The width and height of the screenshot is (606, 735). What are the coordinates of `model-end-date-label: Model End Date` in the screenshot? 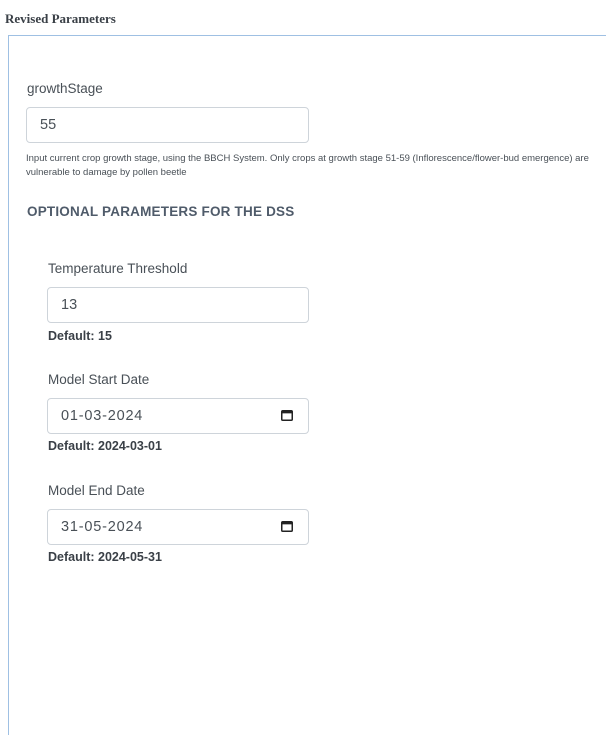 It's located at (96, 490).